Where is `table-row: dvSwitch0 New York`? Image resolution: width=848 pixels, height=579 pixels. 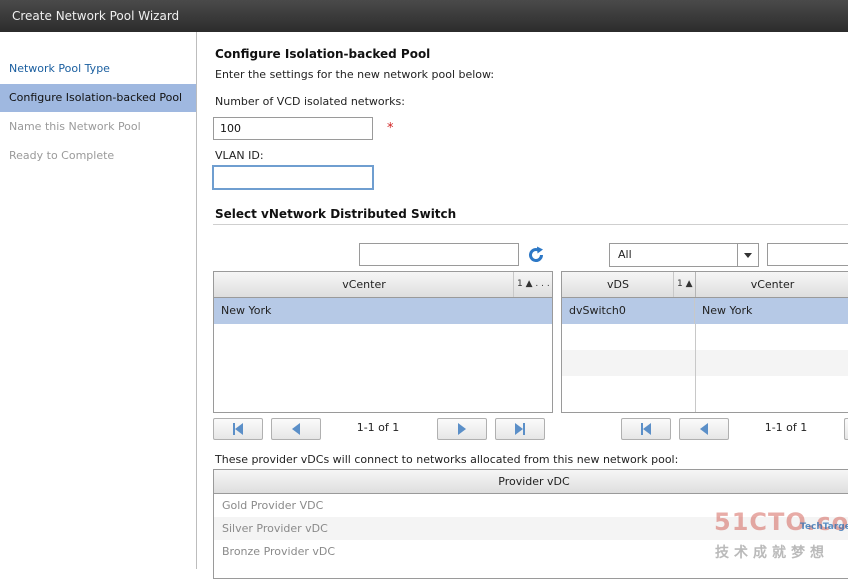 table-row: dvSwitch0 New York is located at coordinates (705, 311).